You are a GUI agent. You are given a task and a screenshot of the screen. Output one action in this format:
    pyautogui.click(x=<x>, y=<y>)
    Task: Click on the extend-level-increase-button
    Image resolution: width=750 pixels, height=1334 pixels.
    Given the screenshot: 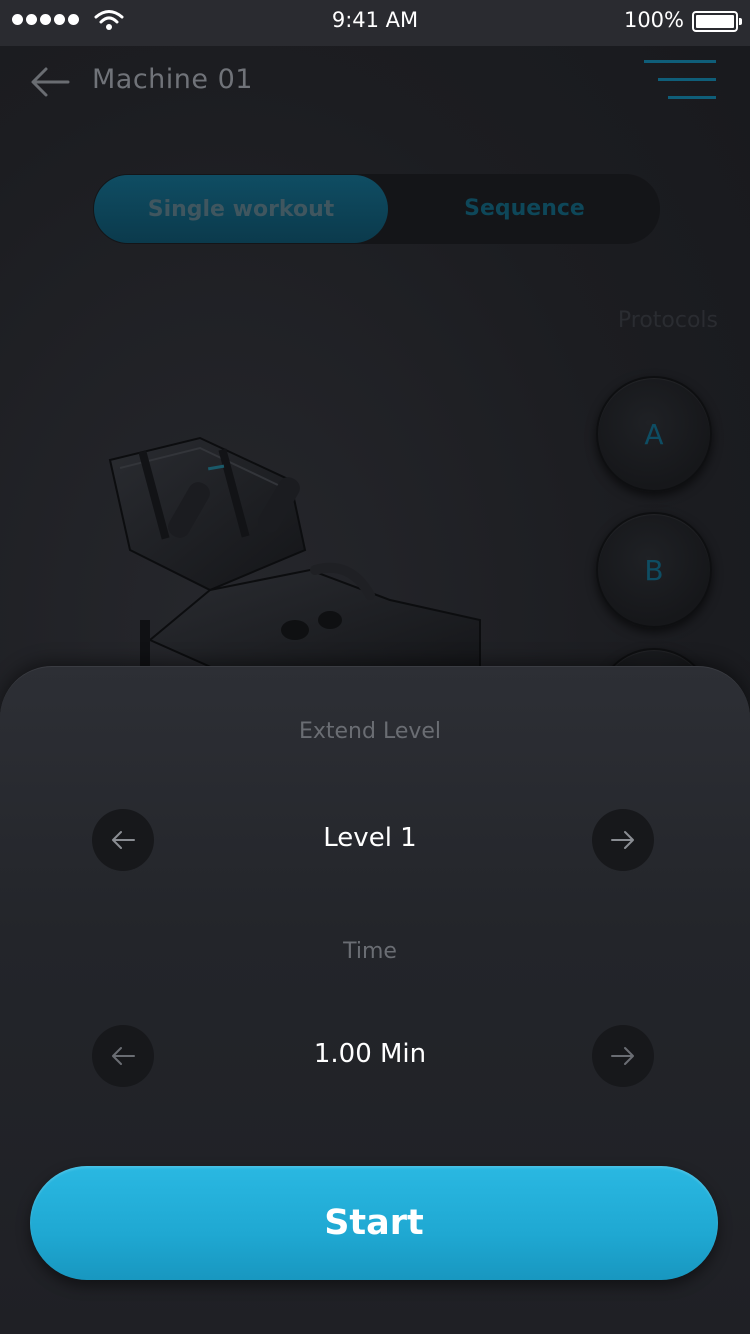 What is the action you would take?
    pyautogui.click(x=623, y=840)
    